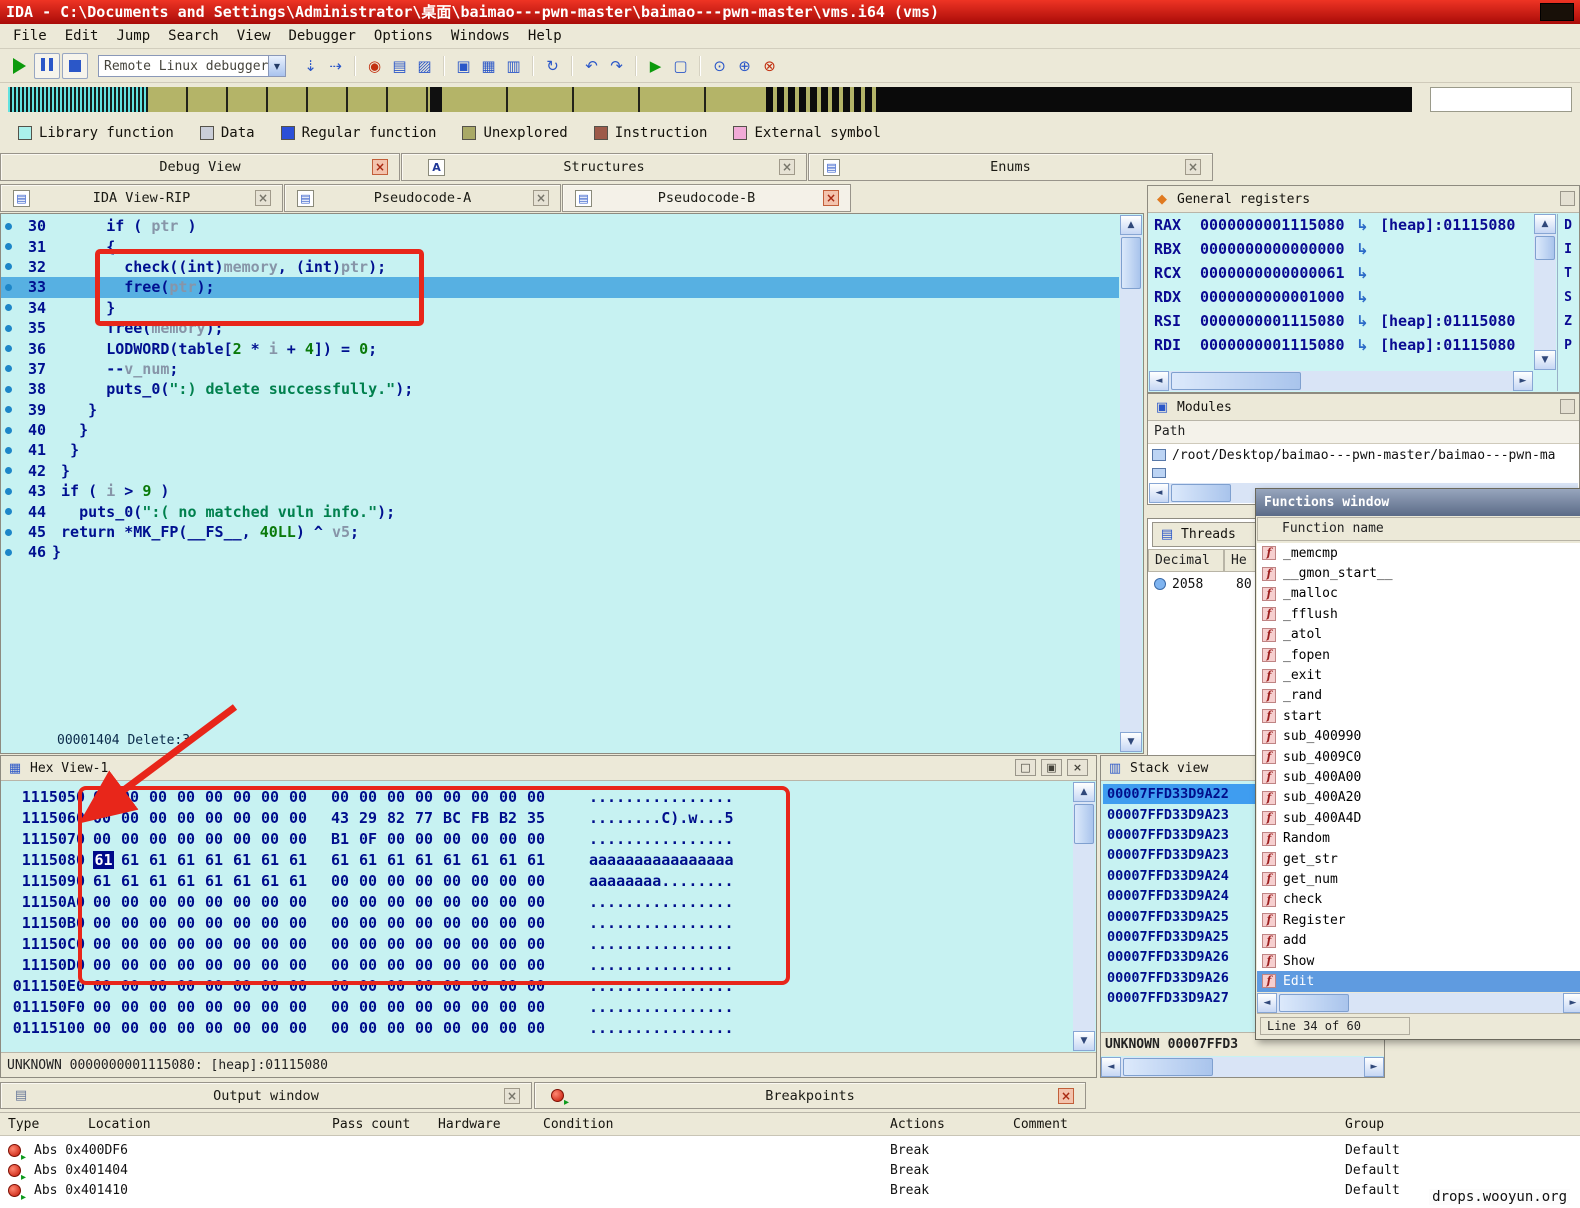 The width and height of the screenshot is (1580, 1208). Describe the element at coordinates (422, 198) in the screenshot. I see `tab-pseudocode-a: Pseudocode-A` at that location.